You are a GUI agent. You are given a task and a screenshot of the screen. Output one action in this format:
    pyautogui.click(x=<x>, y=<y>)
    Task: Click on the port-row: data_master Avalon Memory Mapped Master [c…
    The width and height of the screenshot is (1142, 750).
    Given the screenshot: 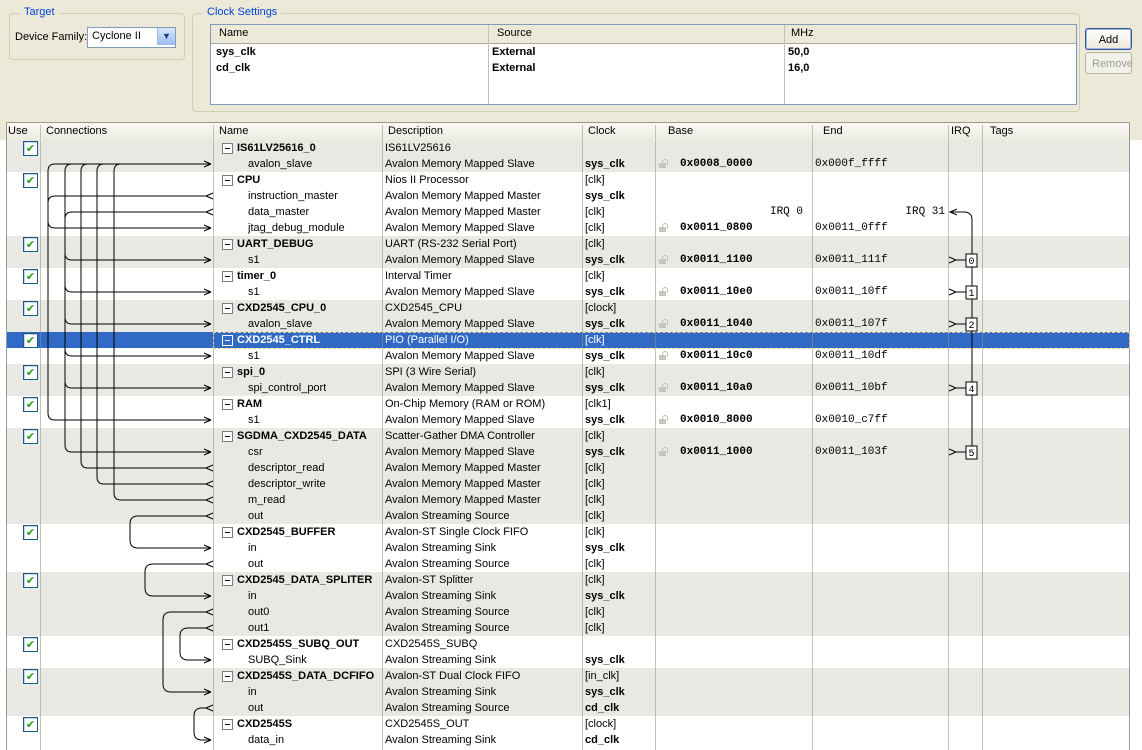 What is the action you would take?
    pyautogui.click(x=568, y=212)
    